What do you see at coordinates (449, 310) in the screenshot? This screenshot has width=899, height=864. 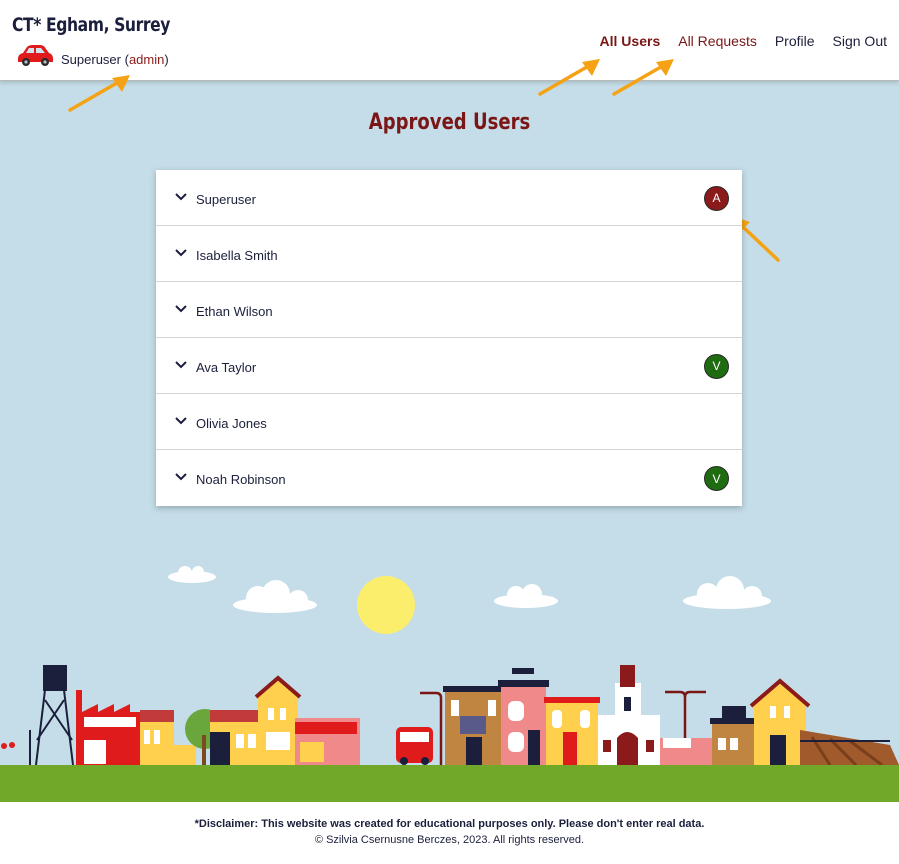 I see `user-row: Ethan Wilson` at bounding box center [449, 310].